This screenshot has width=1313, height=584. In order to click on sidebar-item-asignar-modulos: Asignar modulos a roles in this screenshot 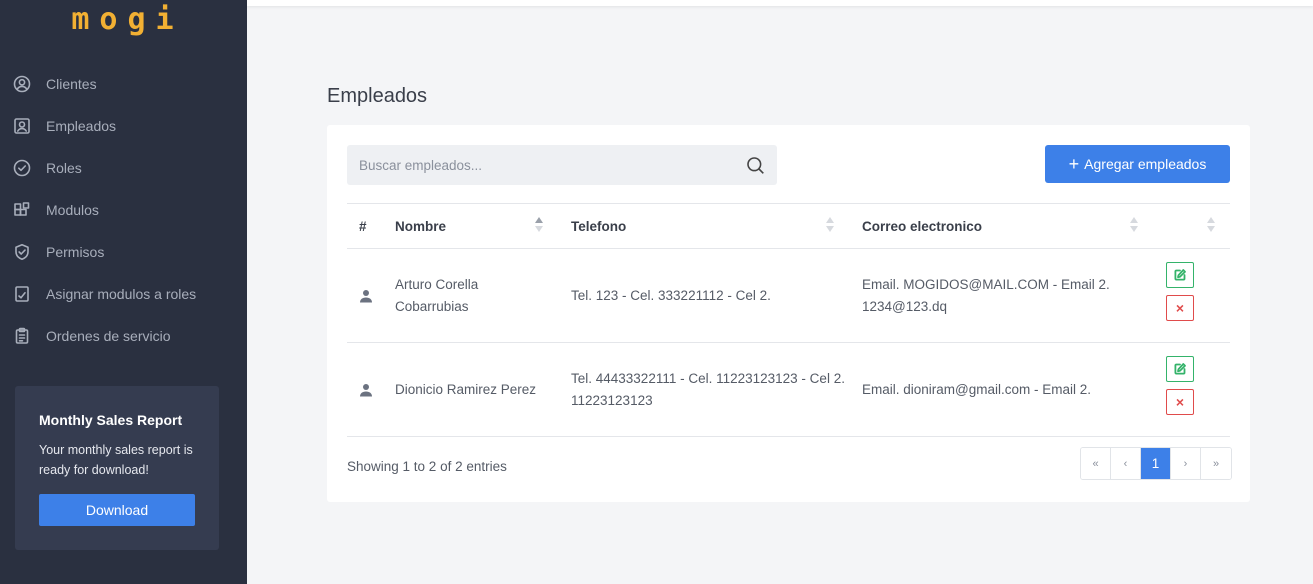, I will do `click(123, 294)`.